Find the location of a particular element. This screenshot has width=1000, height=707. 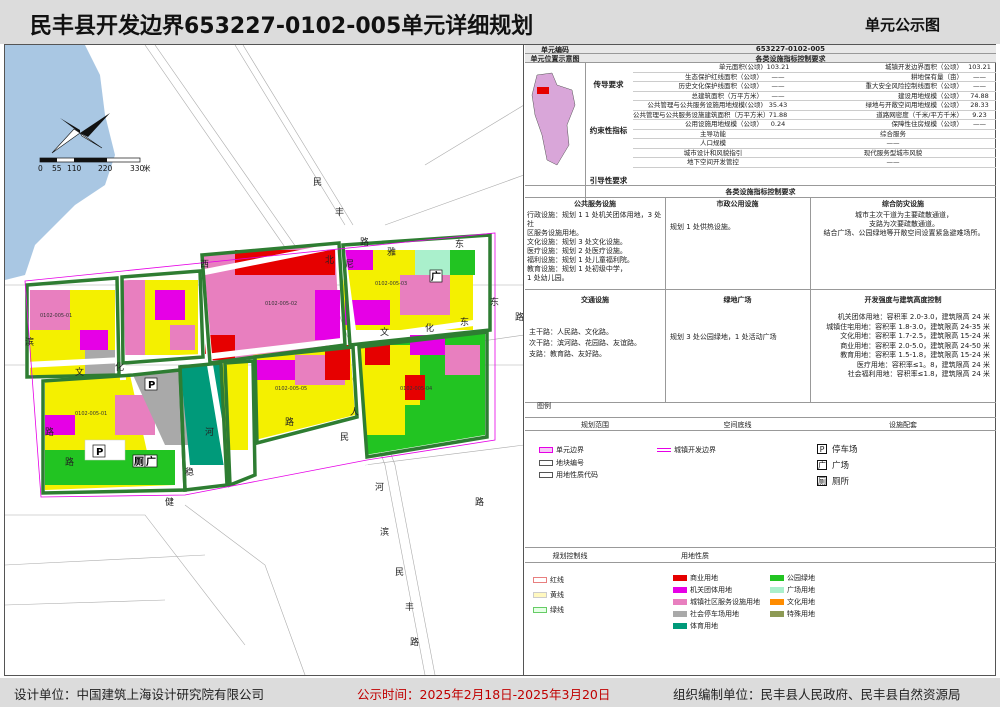

svg-text: 厕 is located at coordinates (139, 462).